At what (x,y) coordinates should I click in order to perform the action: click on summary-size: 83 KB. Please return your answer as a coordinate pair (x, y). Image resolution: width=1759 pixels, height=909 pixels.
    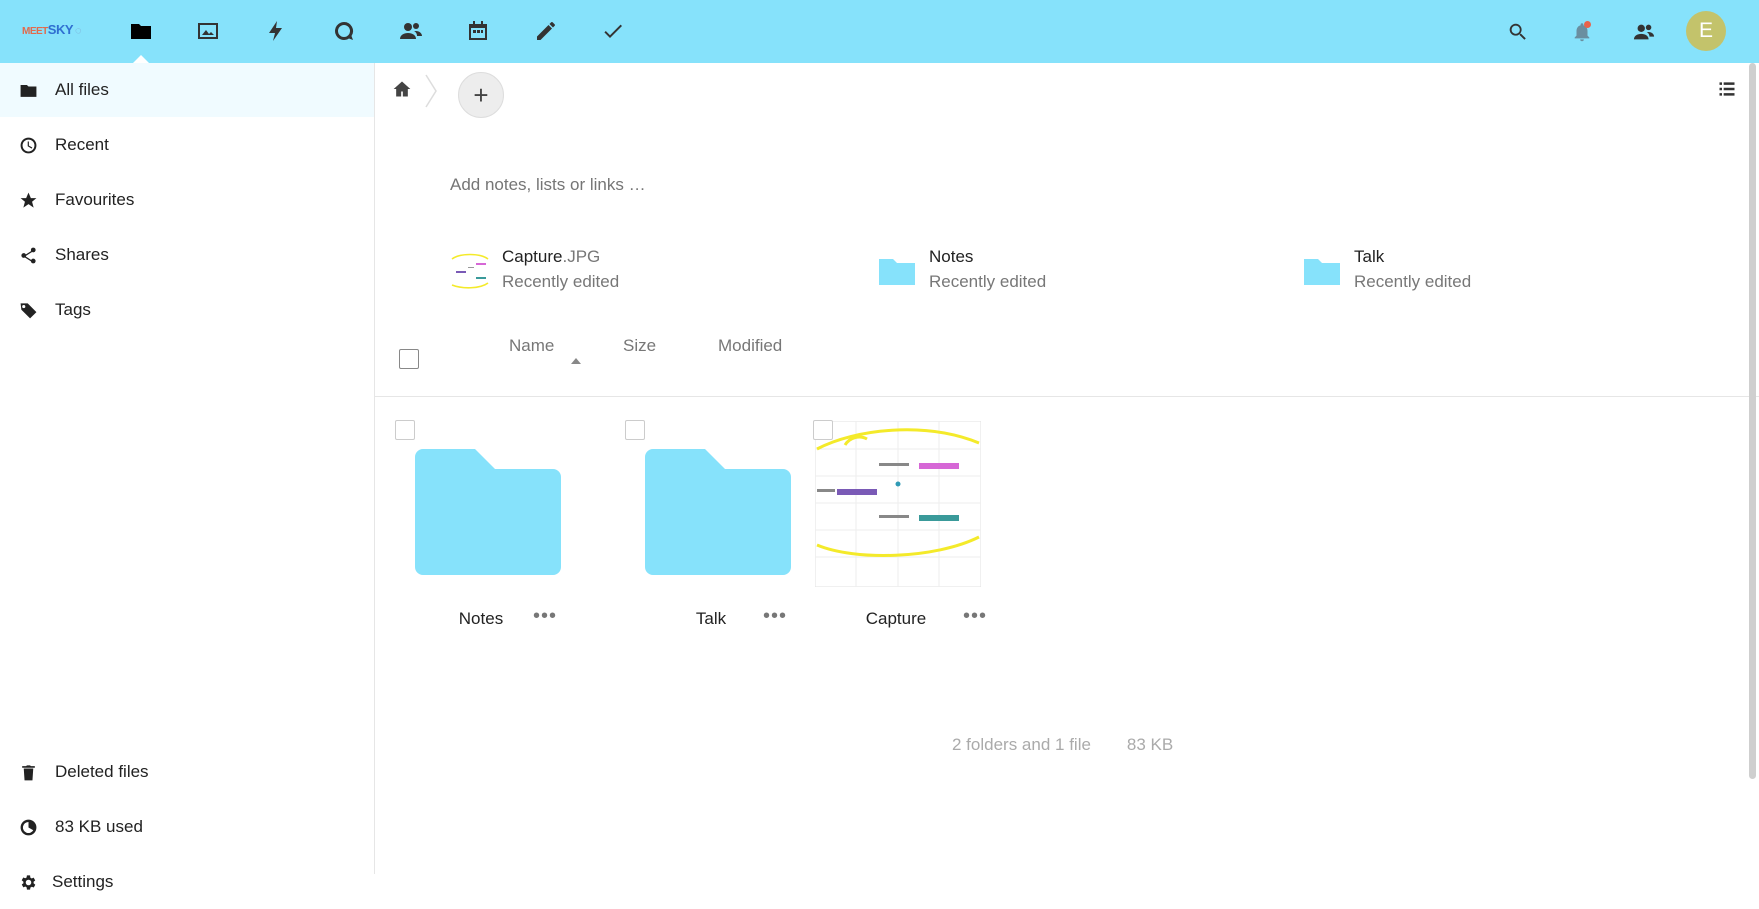
    Looking at the image, I should click on (1150, 744).